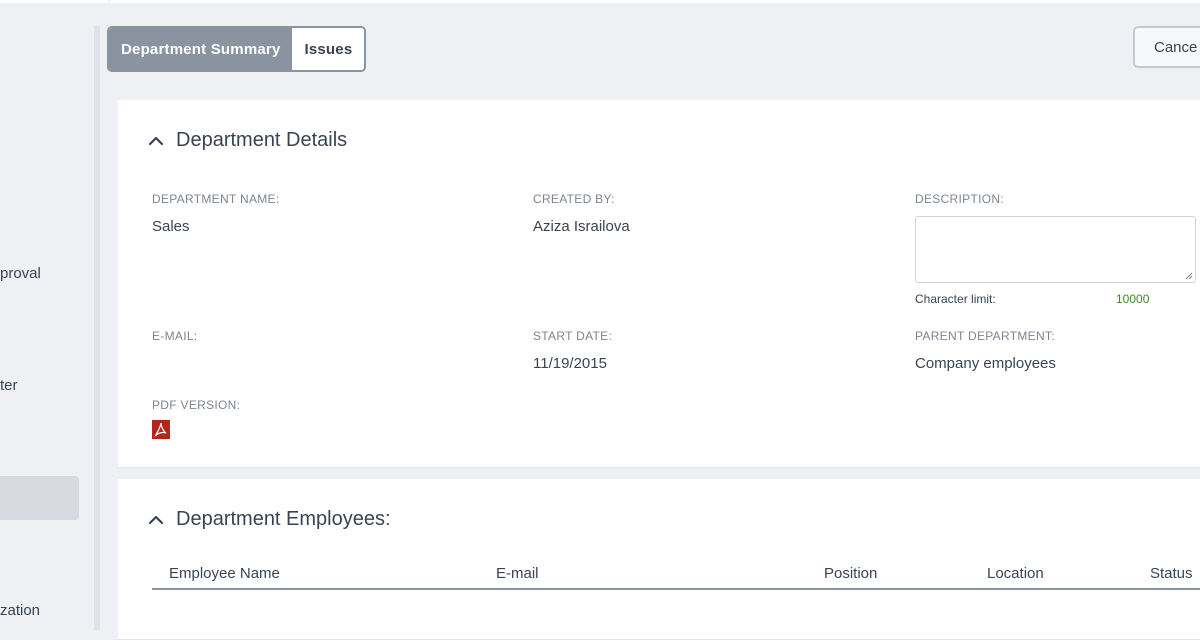 This screenshot has width=1200, height=640. I want to click on parent-department-label: PARENT DEPARTMENT:, so click(985, 336).